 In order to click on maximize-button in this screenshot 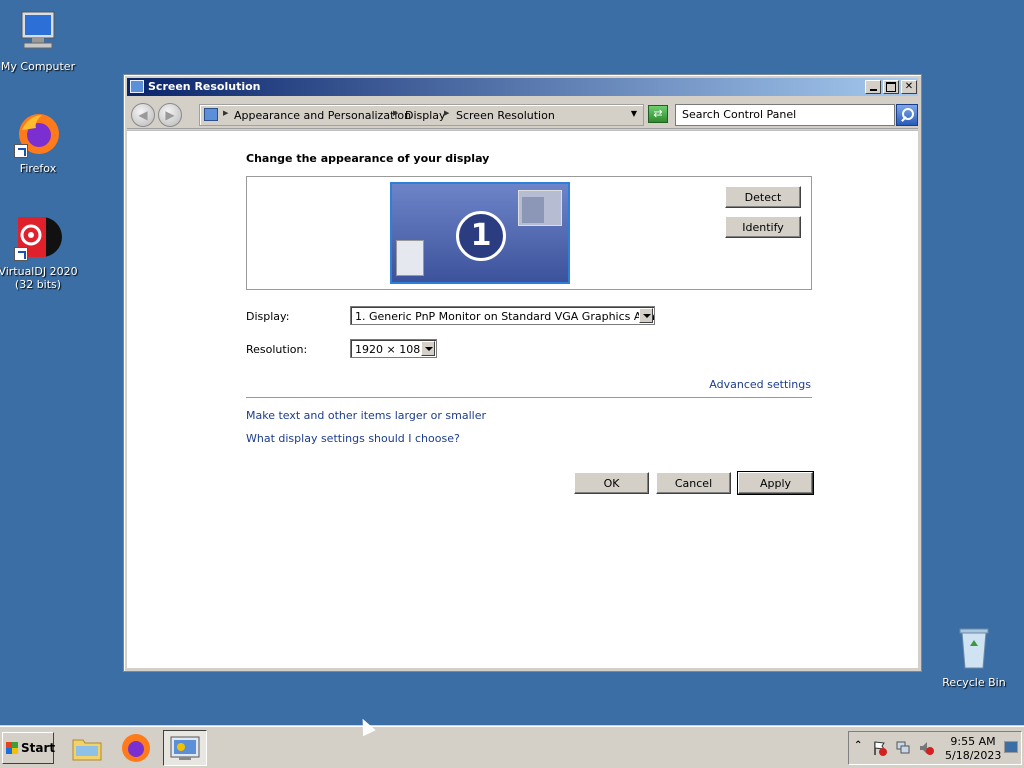, I will do `click(891, 87)`.